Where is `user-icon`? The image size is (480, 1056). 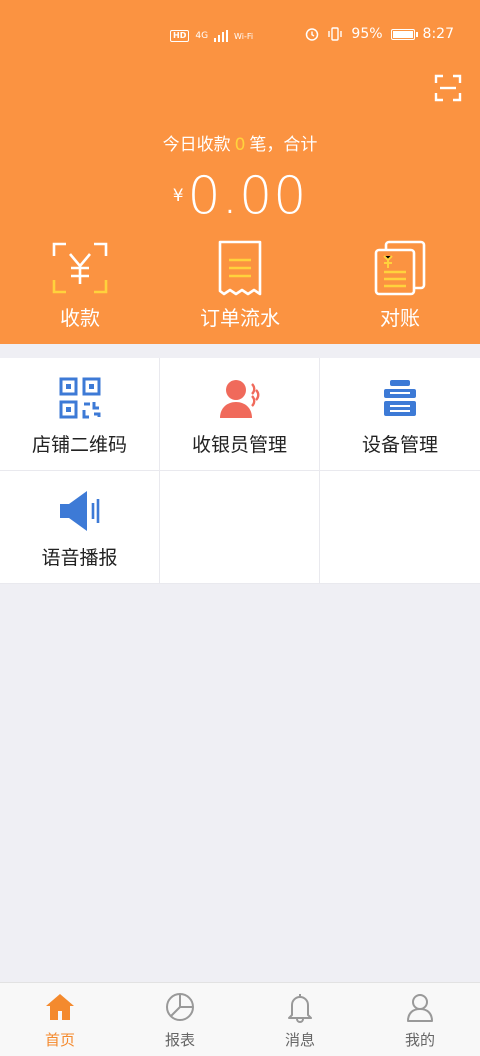
user-icon is located at coordinates (420, 1008).